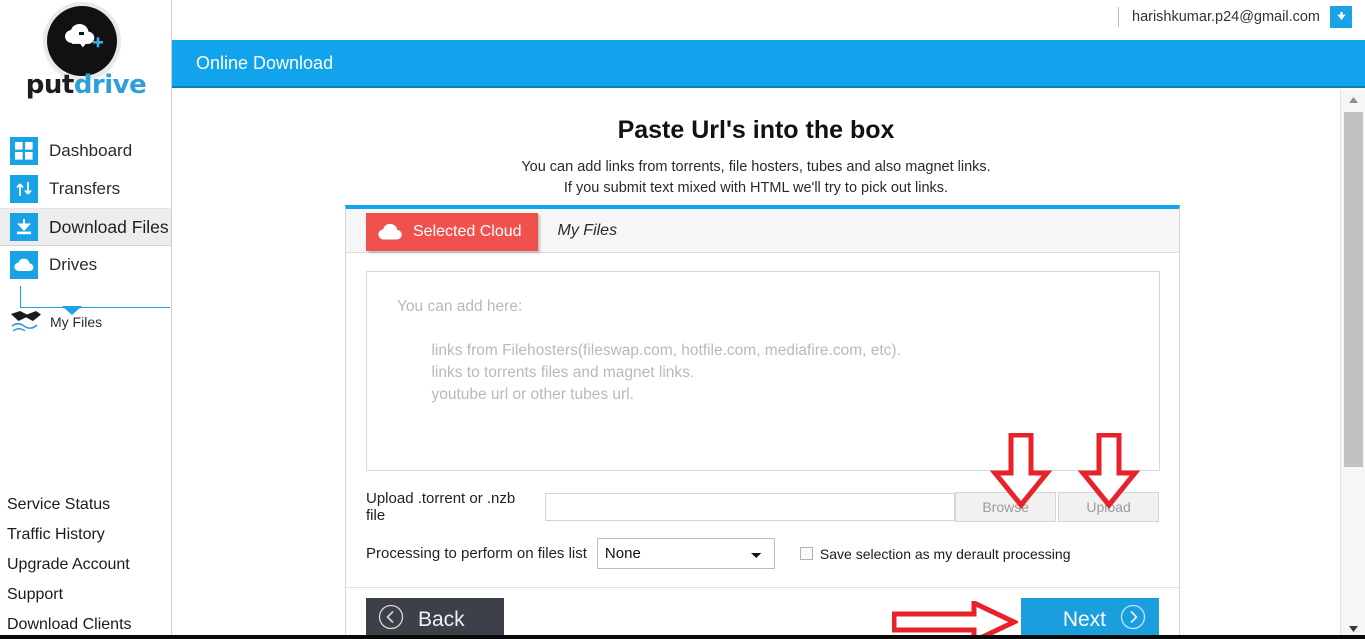  Describe the element at coordinates (91, 150) in the screenshot. I see `sidebar-item-label: Dashboard` at that location.